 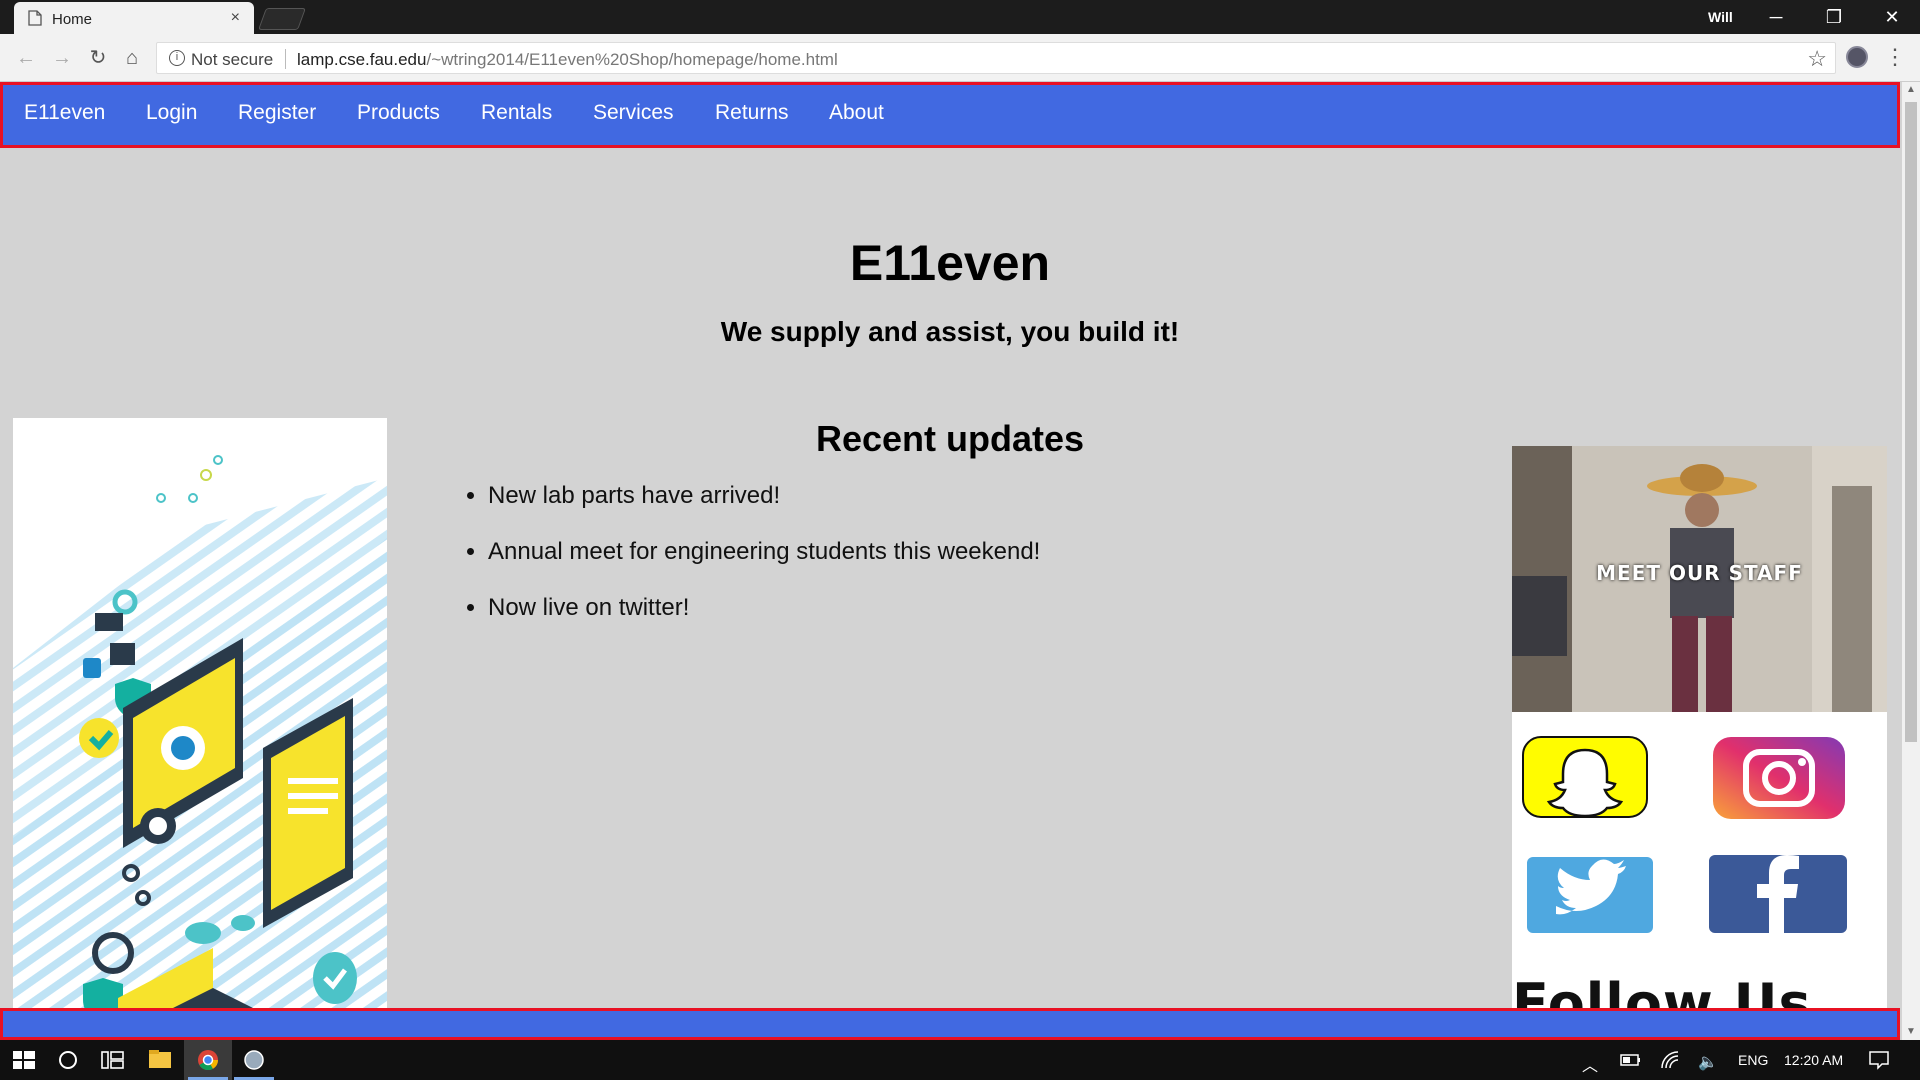 I want to click on browser-tab: Home ×, so click(x=134, y=18).